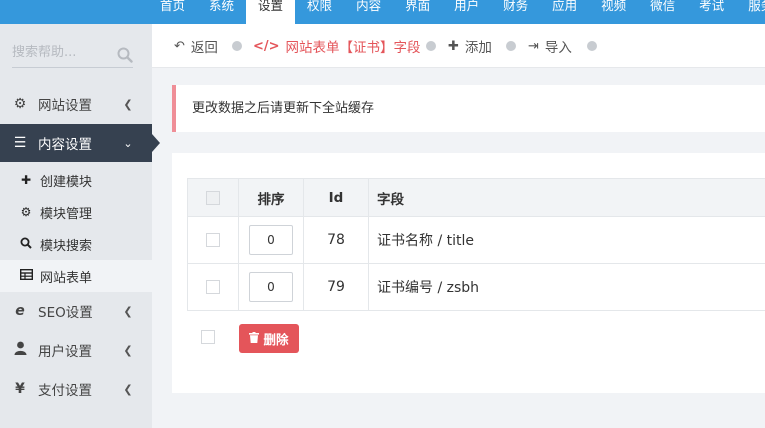  Describe the element at coordinates (368, 12) in the screenshot. I see `top-nav-item: 内容` at that location.